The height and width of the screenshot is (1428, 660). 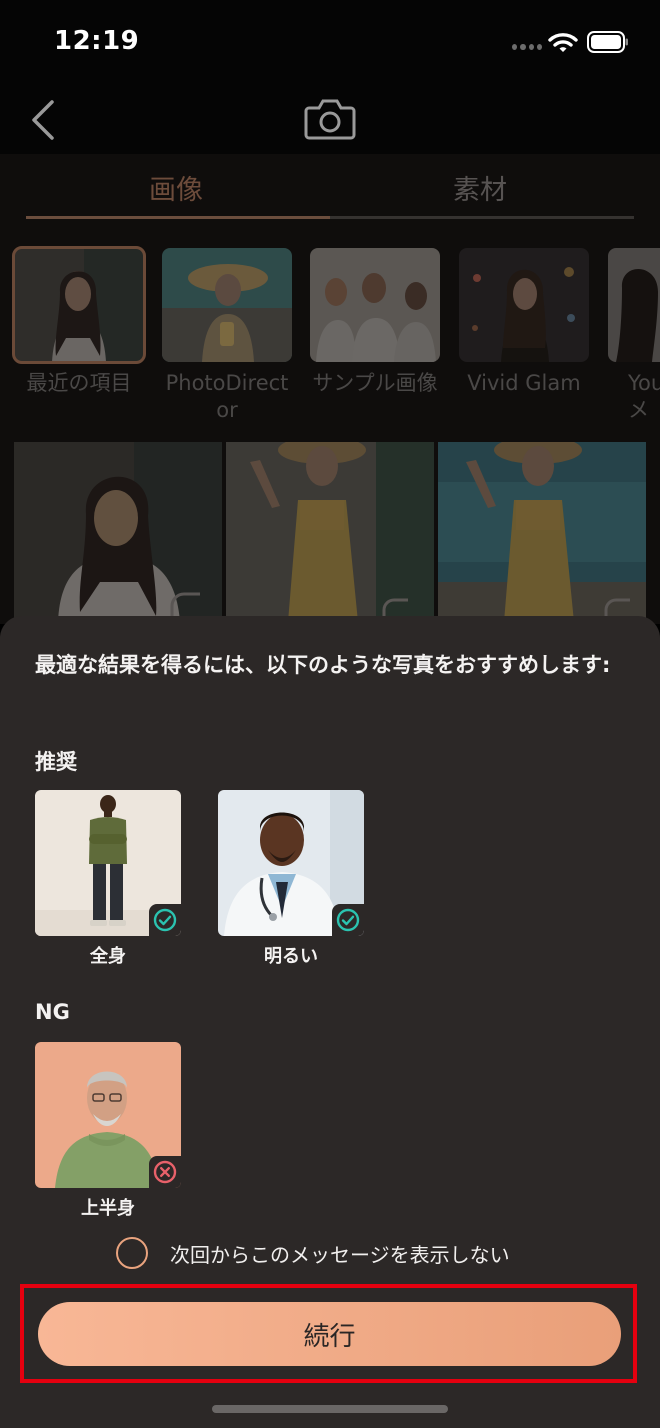 What do you see at coordinates (79, 383) in the screenshot?
I see `album-label: 最近の項目` at bounding box center [79, 383].